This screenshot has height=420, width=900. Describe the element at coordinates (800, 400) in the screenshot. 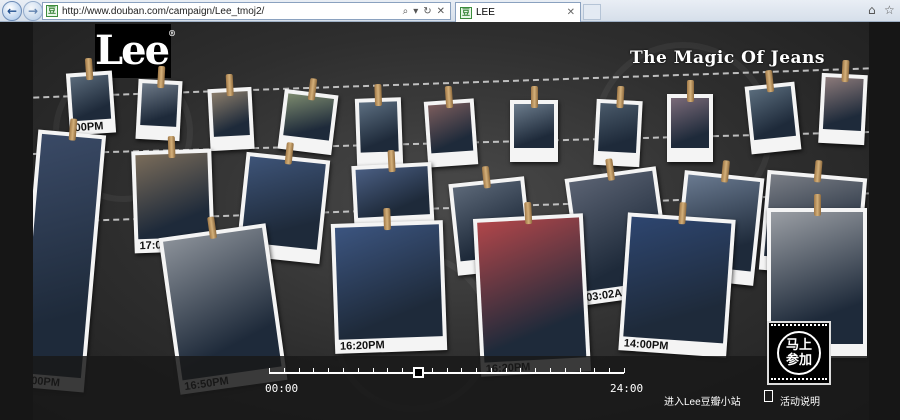

I see `campaign-rules-link: 活动说明` at that location.